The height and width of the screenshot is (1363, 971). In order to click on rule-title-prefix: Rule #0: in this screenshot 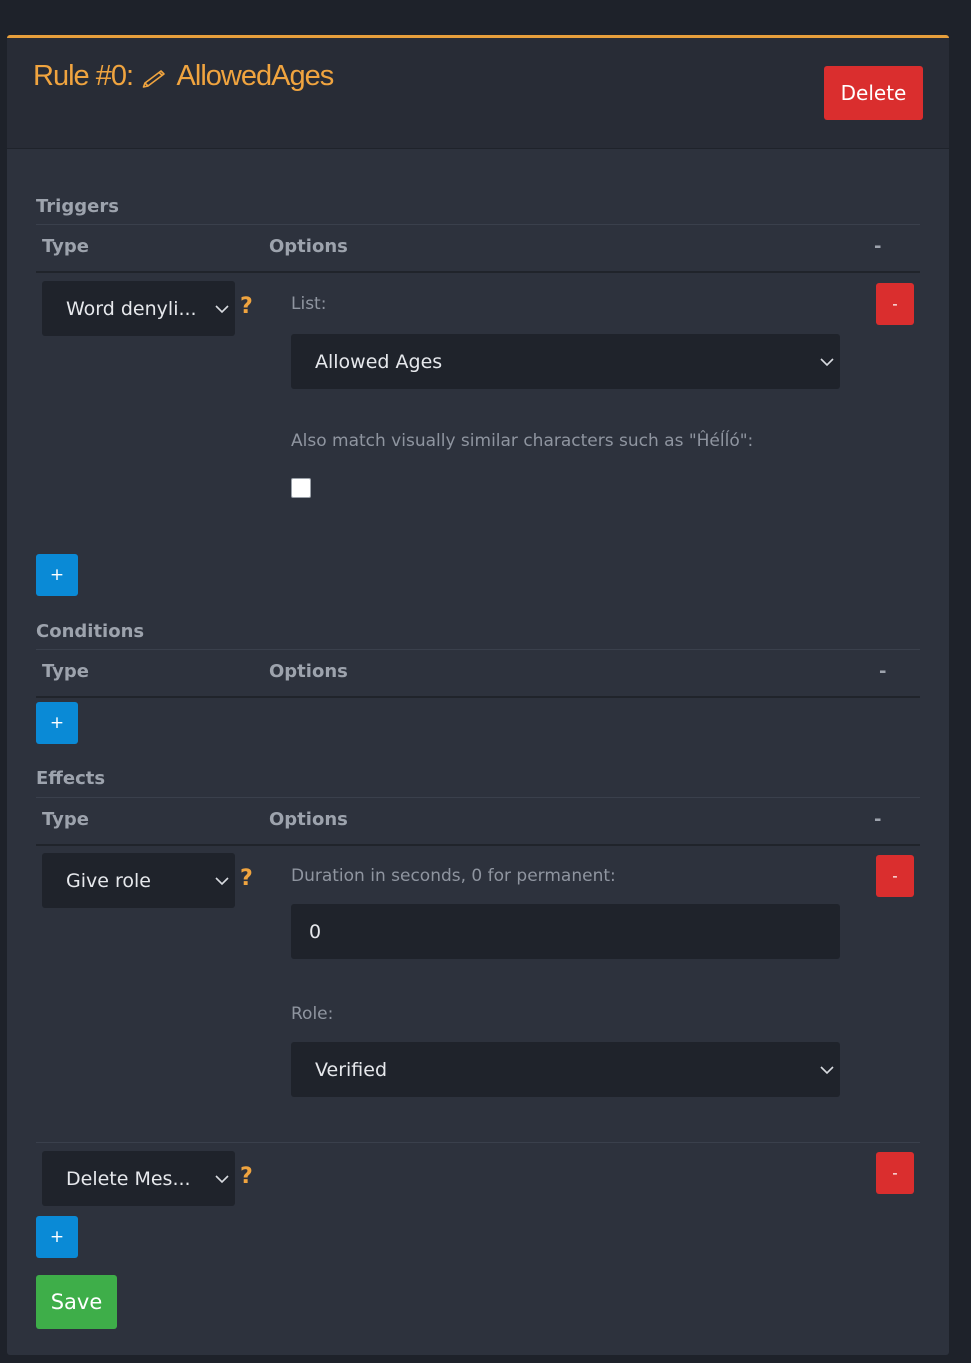, I will do `click(83, 76)`.